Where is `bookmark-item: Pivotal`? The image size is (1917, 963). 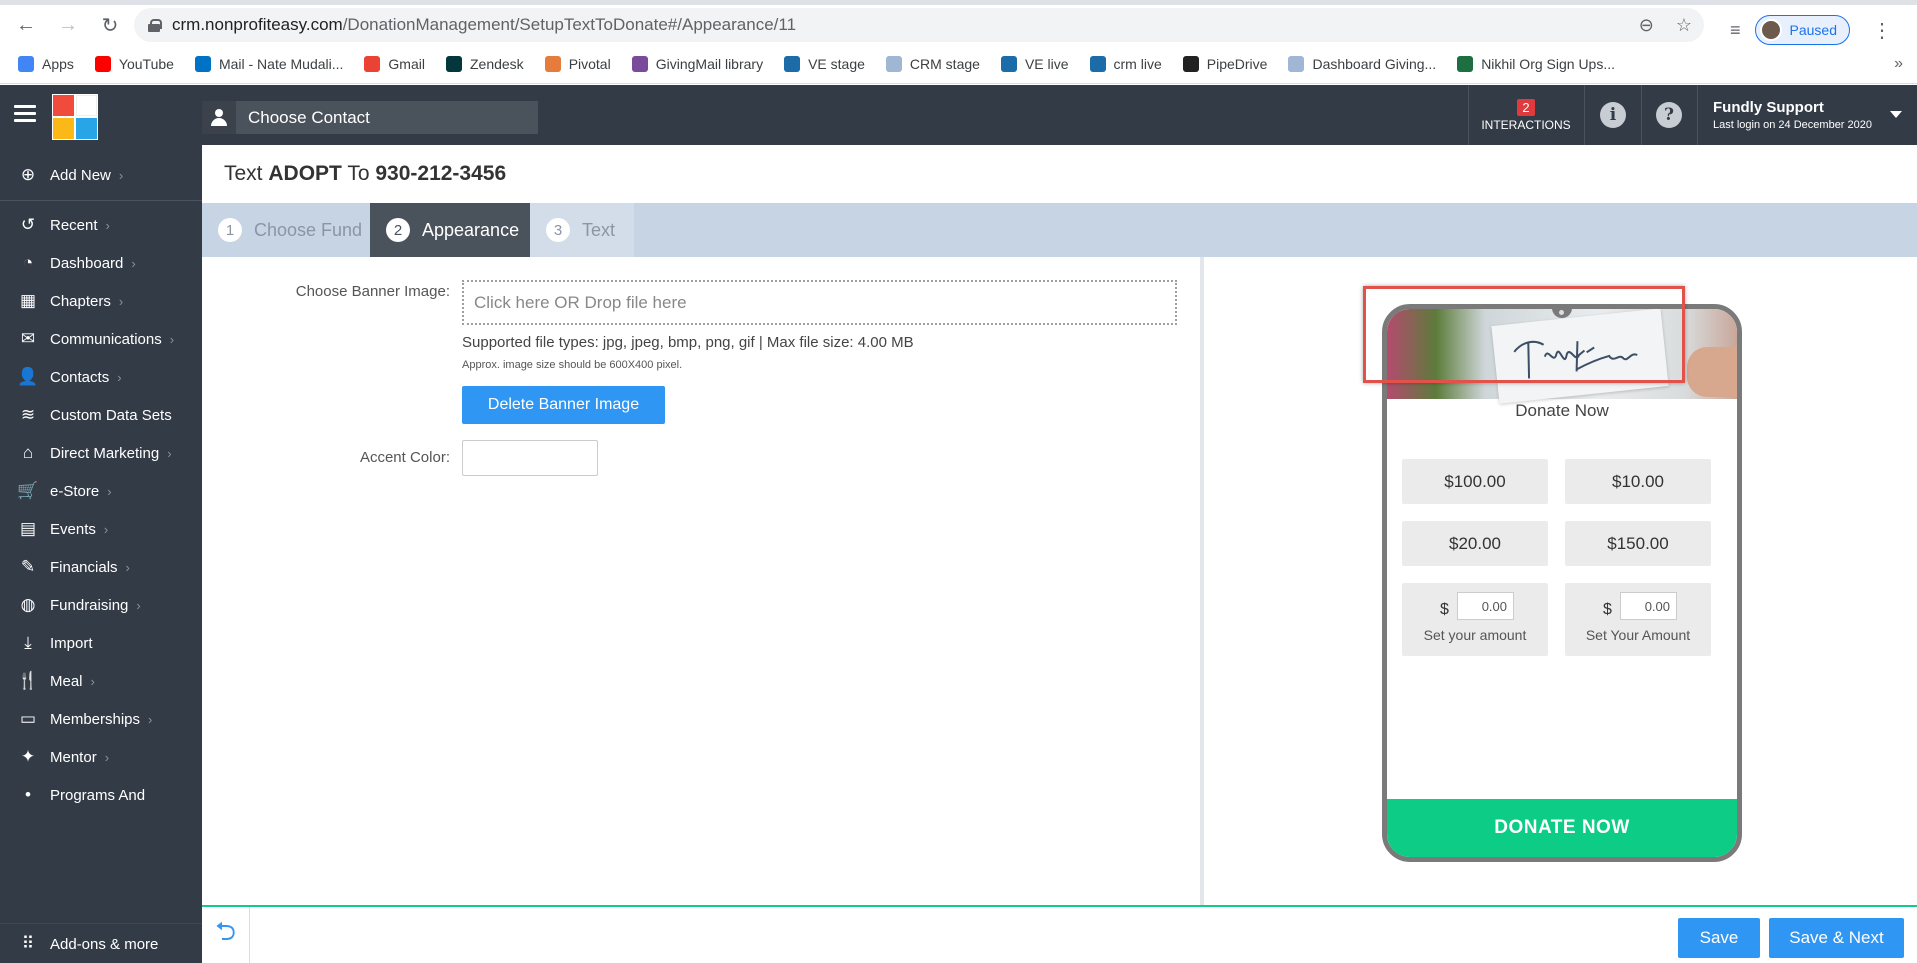 bookmark-item: Pivotal is located at coordinates (577, 64).